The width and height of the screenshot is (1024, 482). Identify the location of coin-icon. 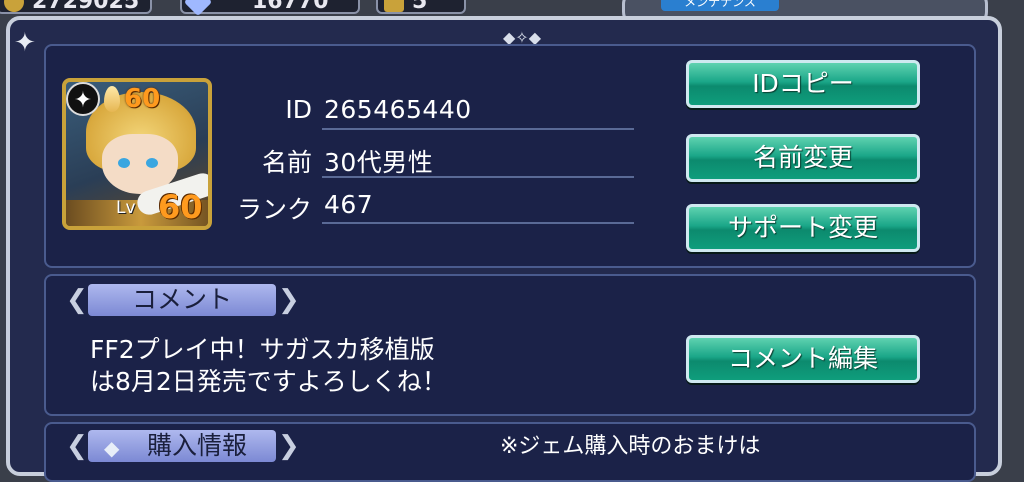
(14, 6).